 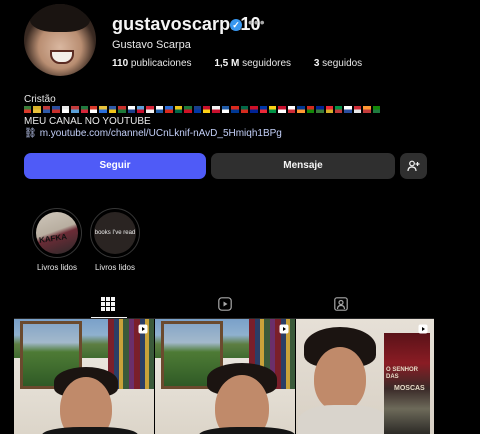 What do you see at coordinates (303, 166) in the screenshot?
I see `message-button: Mensaje` at bounding box center [303, 166].